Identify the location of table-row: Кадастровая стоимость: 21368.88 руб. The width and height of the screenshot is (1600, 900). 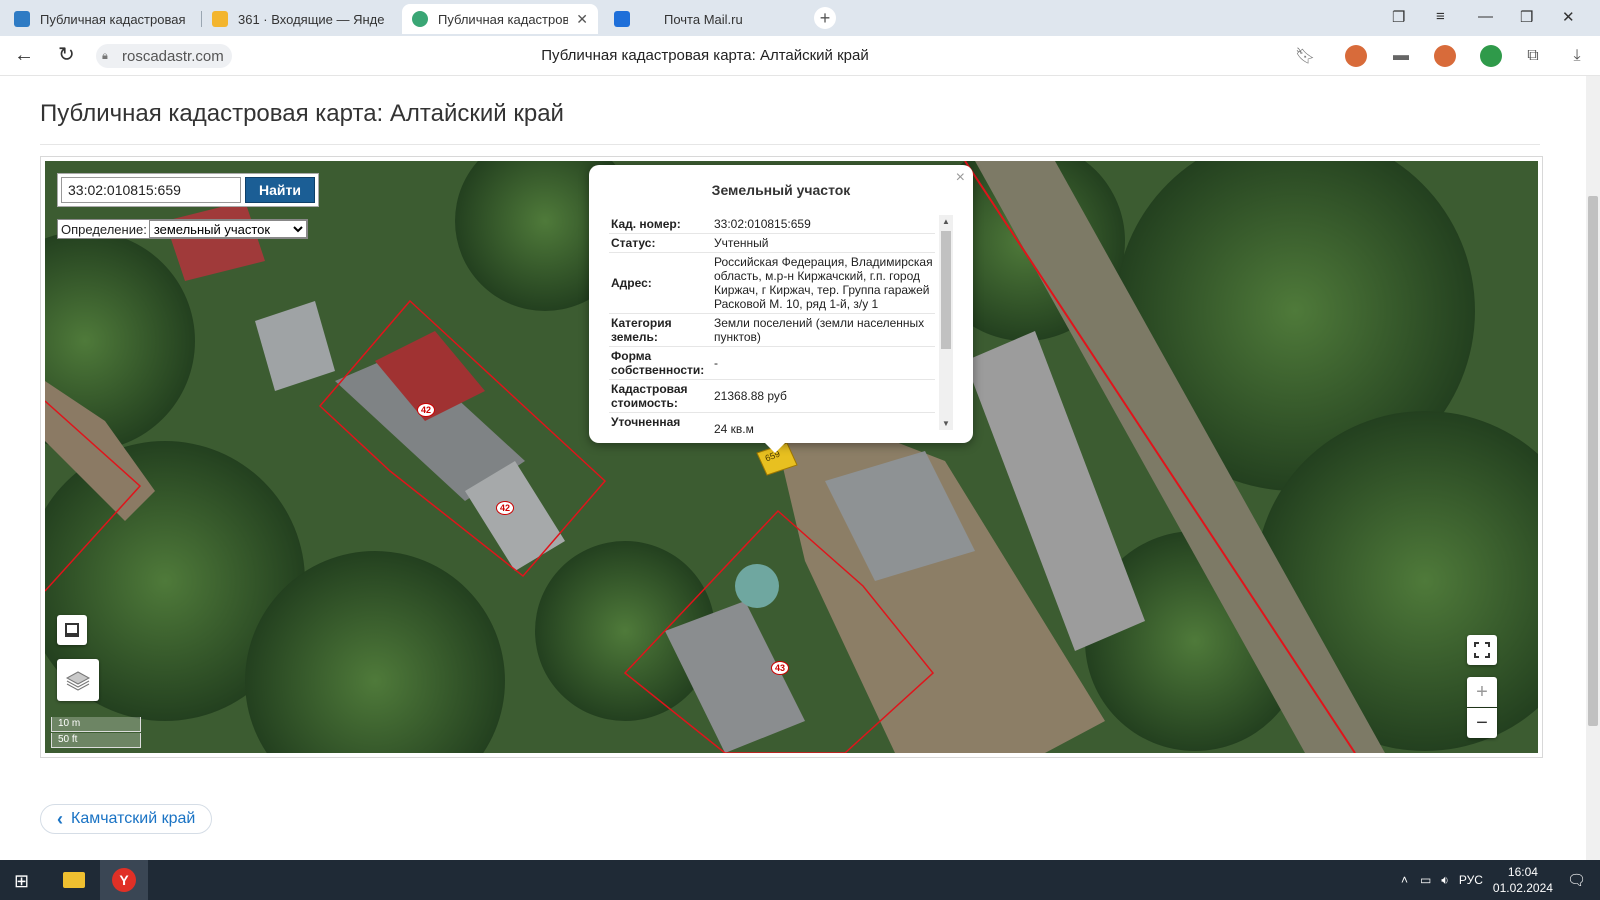
(772, 396).